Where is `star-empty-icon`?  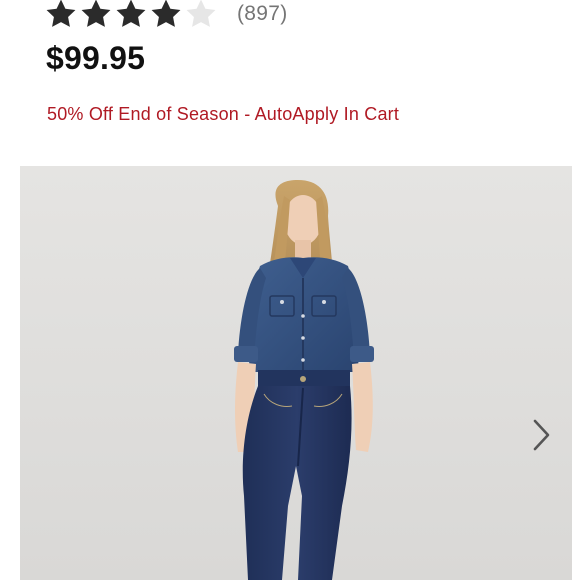
star-empty-icon is located at coordinates (201, 15).